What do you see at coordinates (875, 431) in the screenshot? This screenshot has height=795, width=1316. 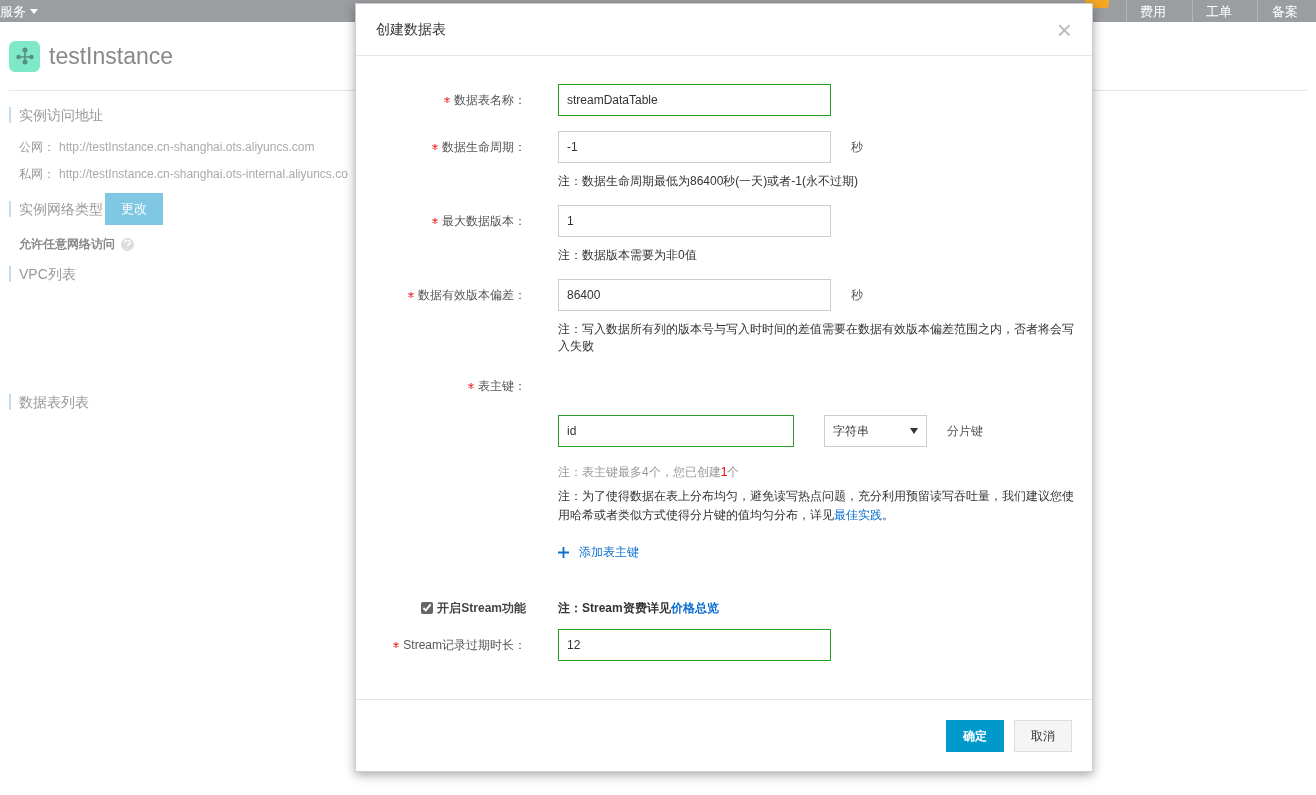 I see `type-dropdown: 字符串` at bounding box center [875, 431].